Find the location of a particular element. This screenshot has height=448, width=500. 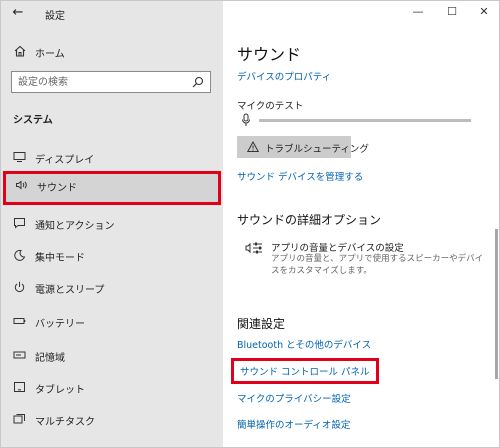

close-button: ✕ is located at coordinates (484, 12).